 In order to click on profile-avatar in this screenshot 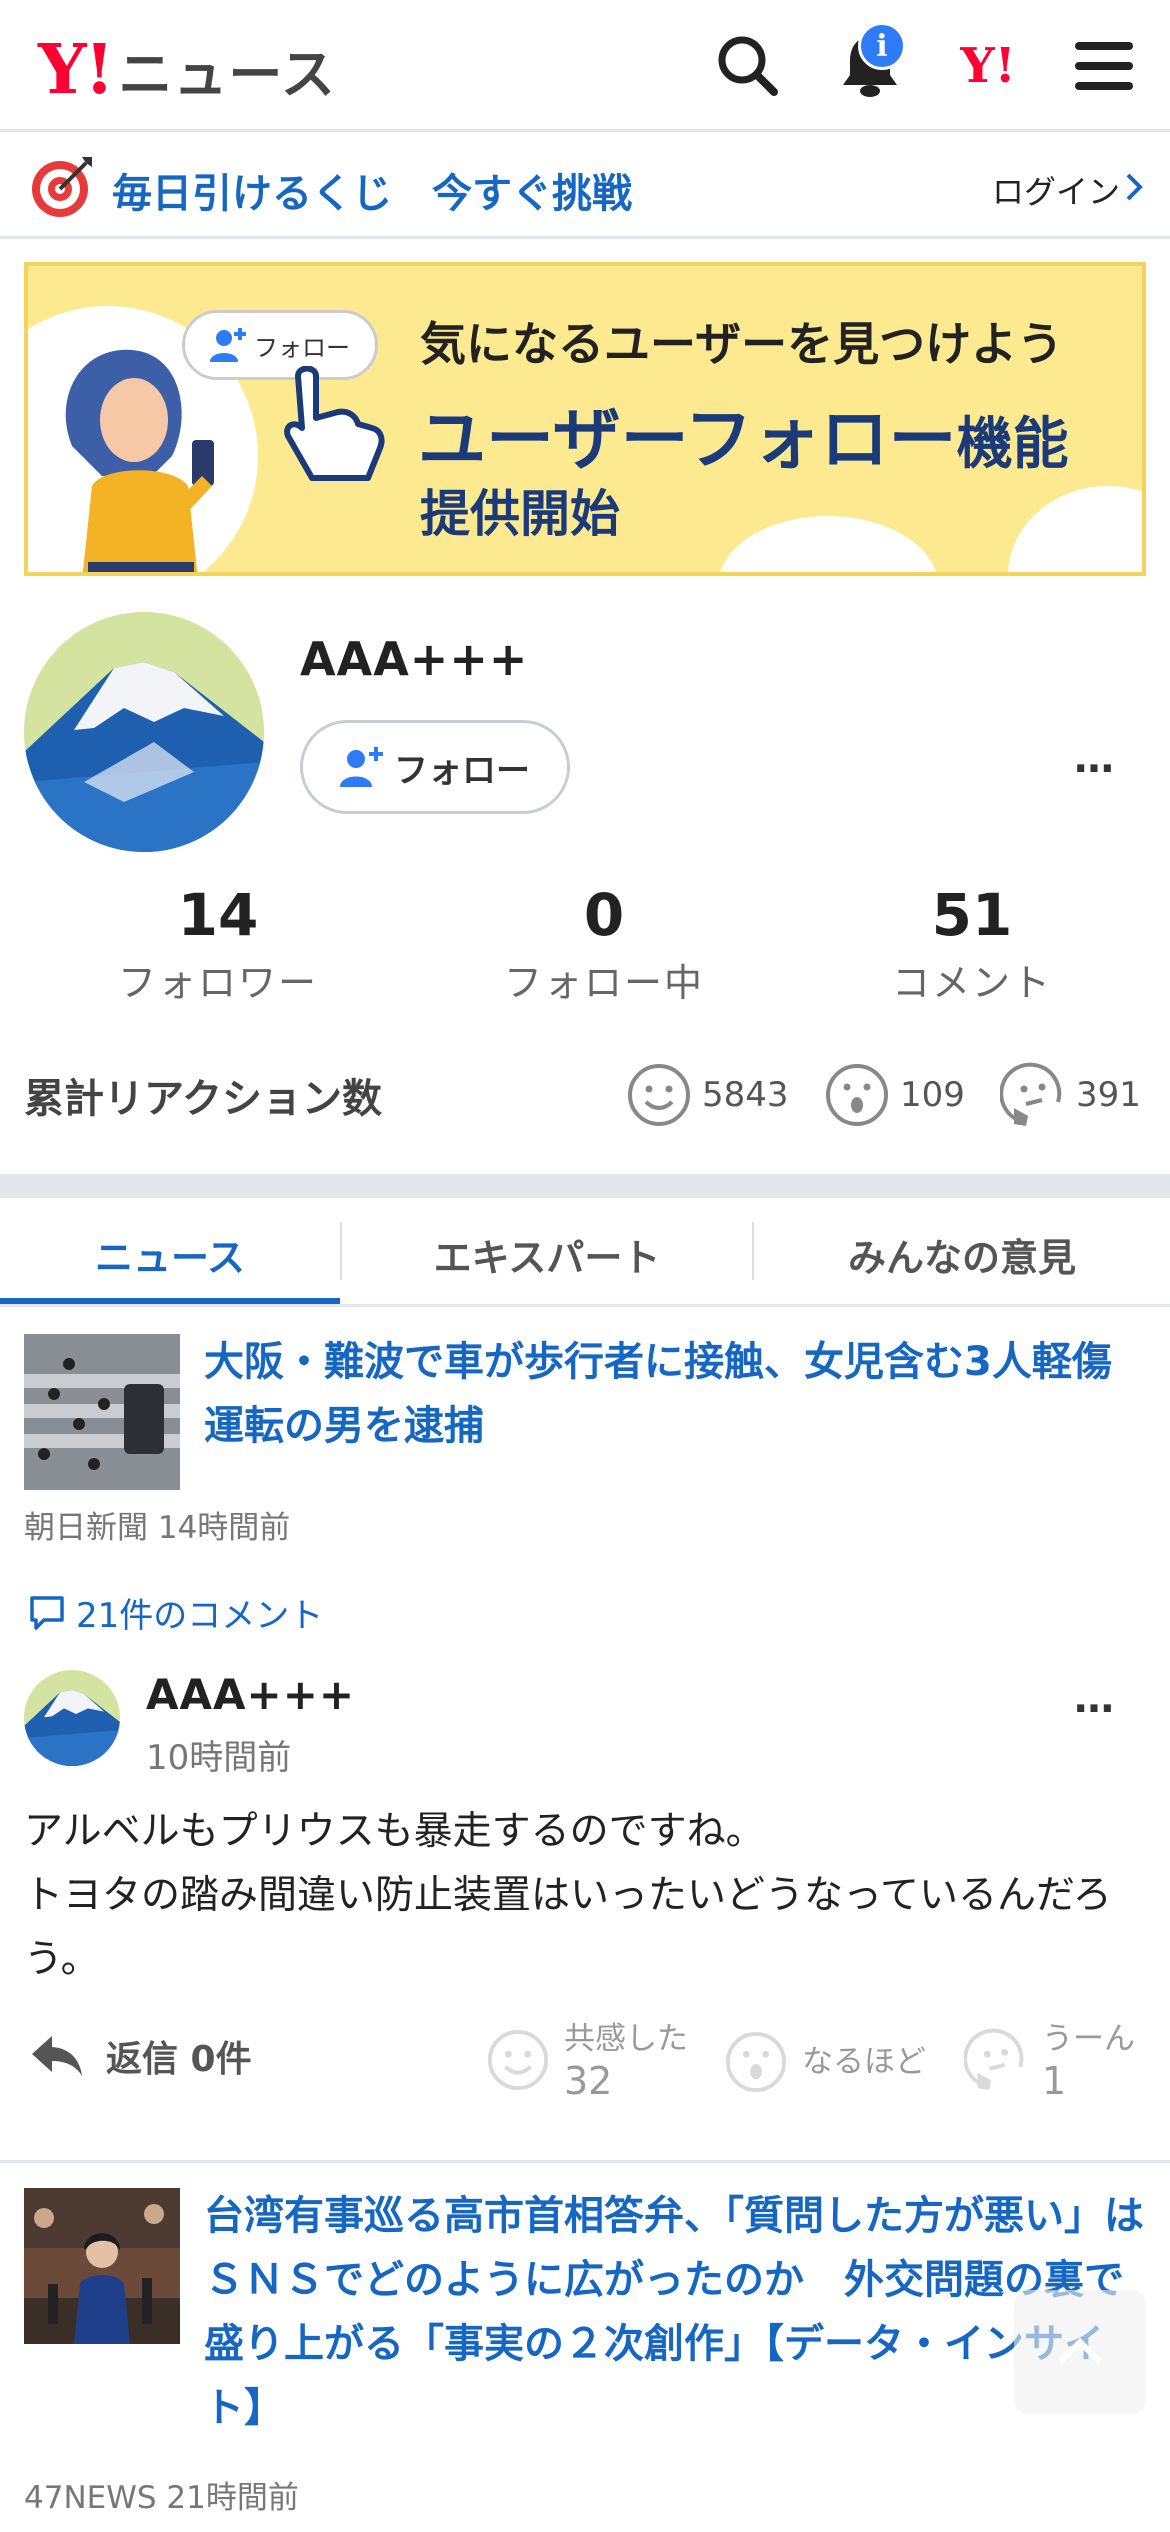, I will do `click(144, 732)`.